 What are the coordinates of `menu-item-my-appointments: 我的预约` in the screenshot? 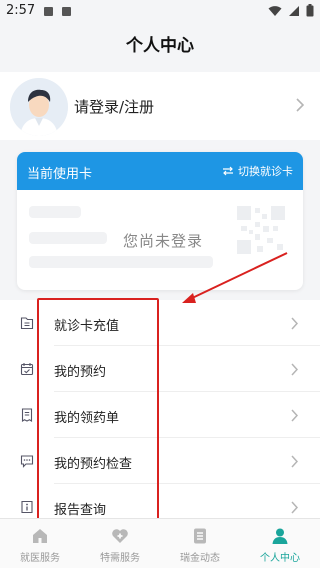 It's located at (160, 369).